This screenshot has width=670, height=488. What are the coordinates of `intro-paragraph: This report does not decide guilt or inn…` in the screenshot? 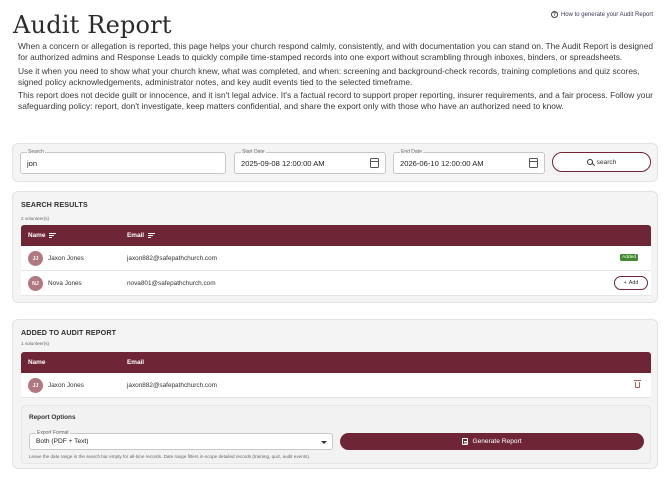 It's located at (335, 101).